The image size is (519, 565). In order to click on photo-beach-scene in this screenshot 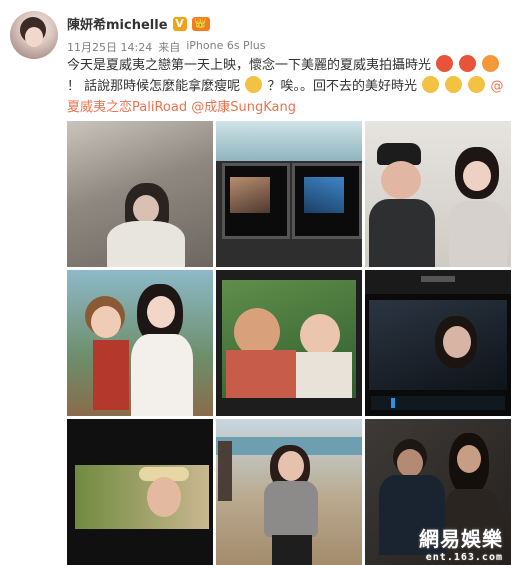, I will do `click(140, 194)`.